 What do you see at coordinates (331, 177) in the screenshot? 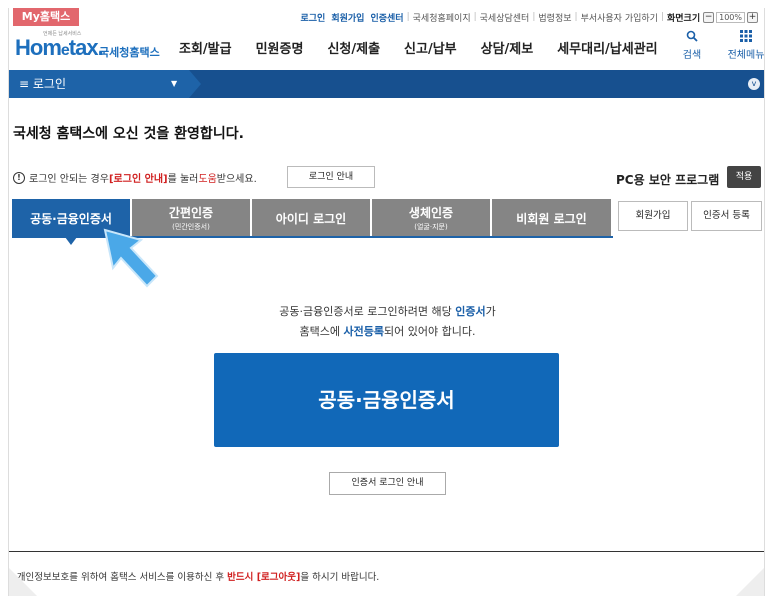
I see `login-guide-button: 로그인 안내` at bounding box center [331, 177].